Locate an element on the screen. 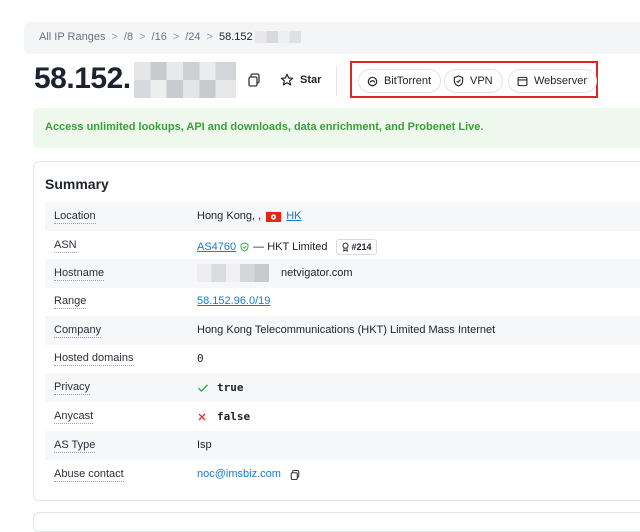  privacy-value: true is located at coordinates (220, 387).